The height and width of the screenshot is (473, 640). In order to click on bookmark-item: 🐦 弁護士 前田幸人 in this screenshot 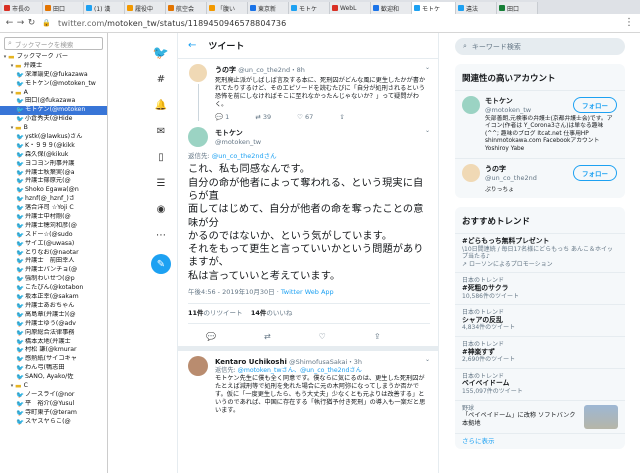, I will do `click(53, 261)`.